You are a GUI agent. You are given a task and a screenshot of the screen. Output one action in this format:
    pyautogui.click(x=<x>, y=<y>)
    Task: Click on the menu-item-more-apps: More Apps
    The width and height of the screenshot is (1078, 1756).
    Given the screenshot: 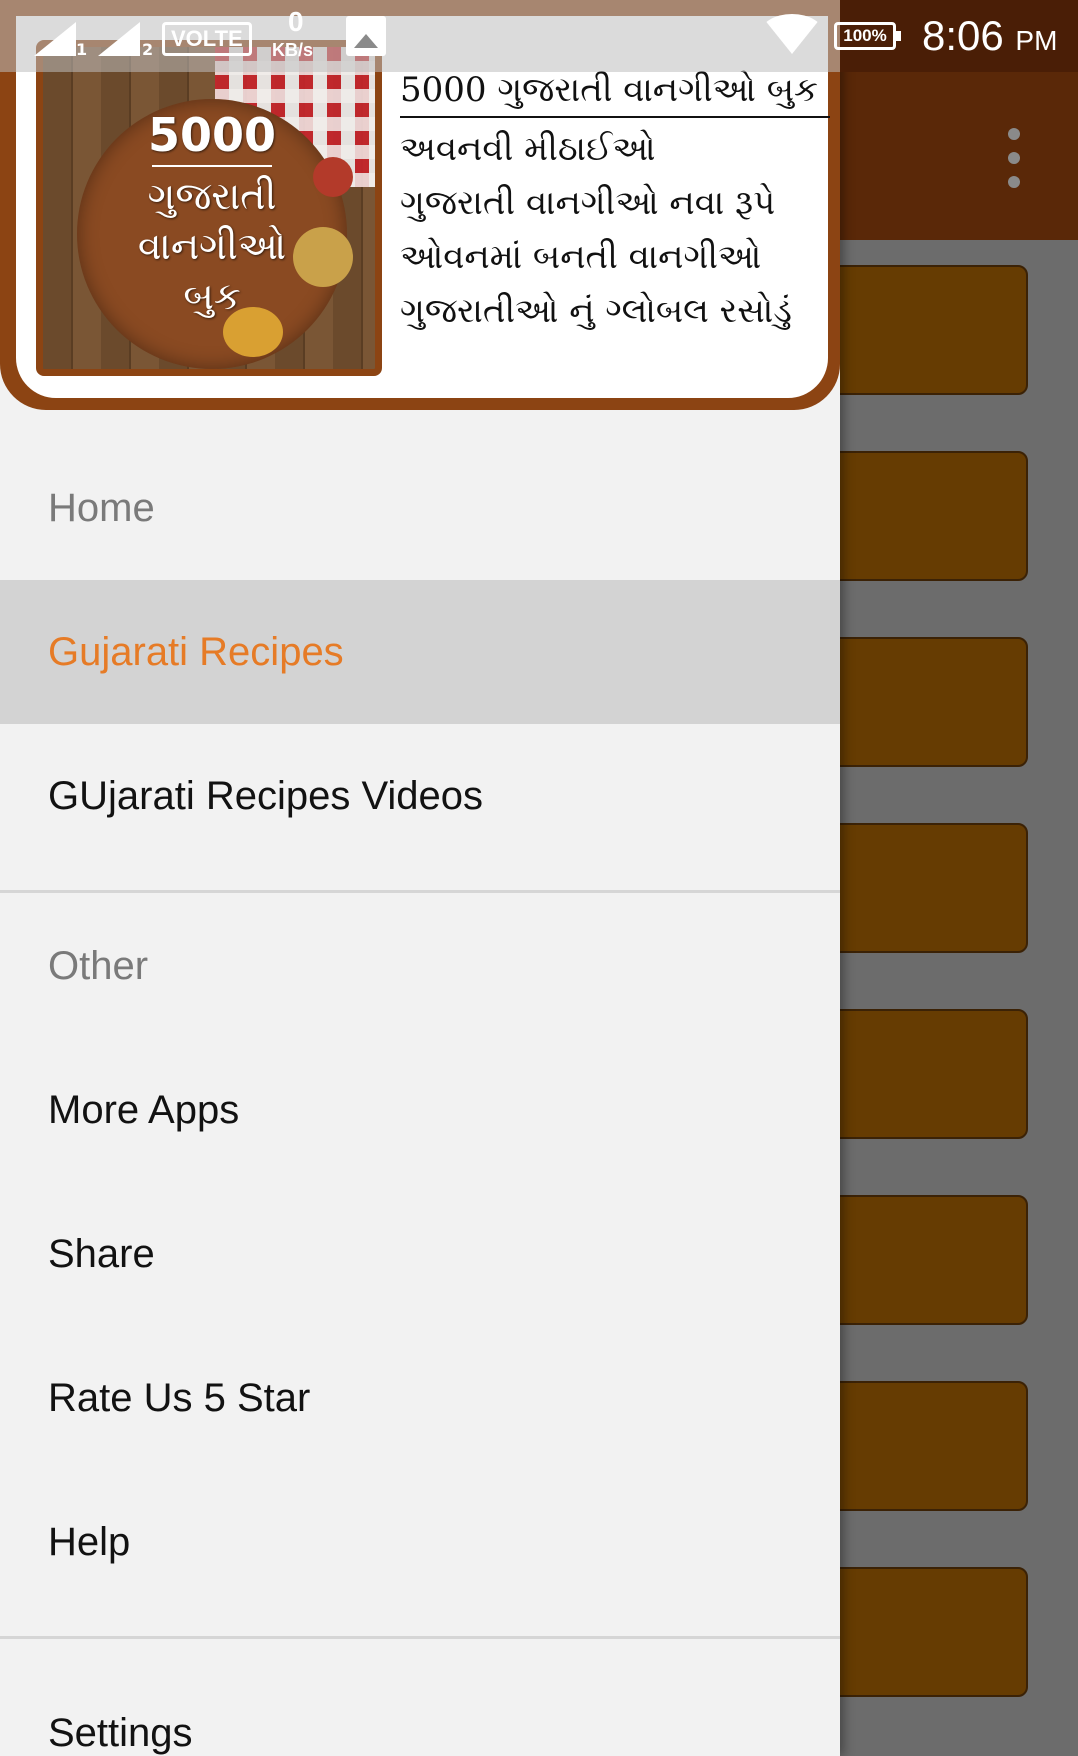 What is the action you would take?
    pyautogui.click(x=420, y=1110)
    